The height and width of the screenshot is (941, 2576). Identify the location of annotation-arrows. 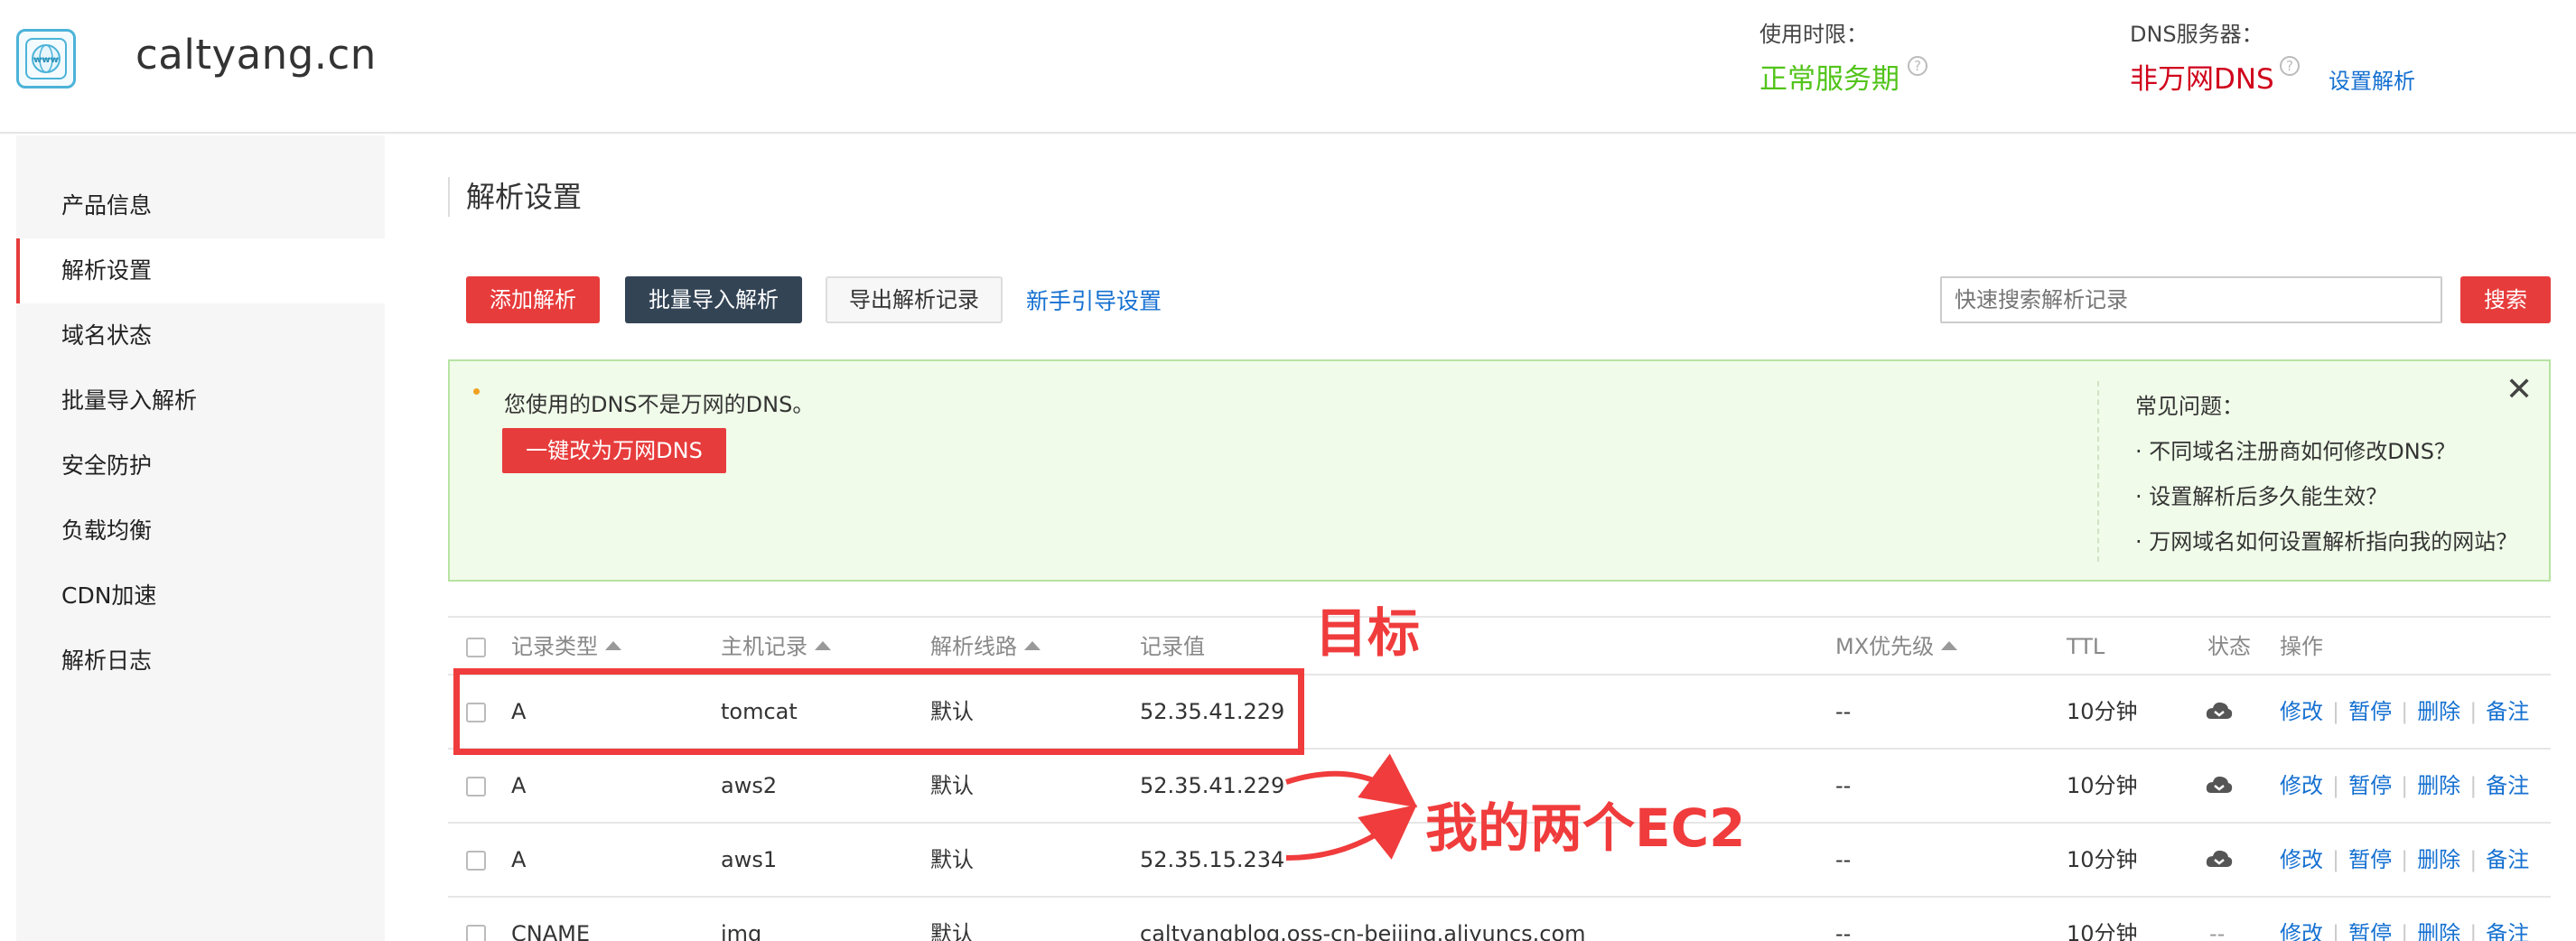
(1351, 807).